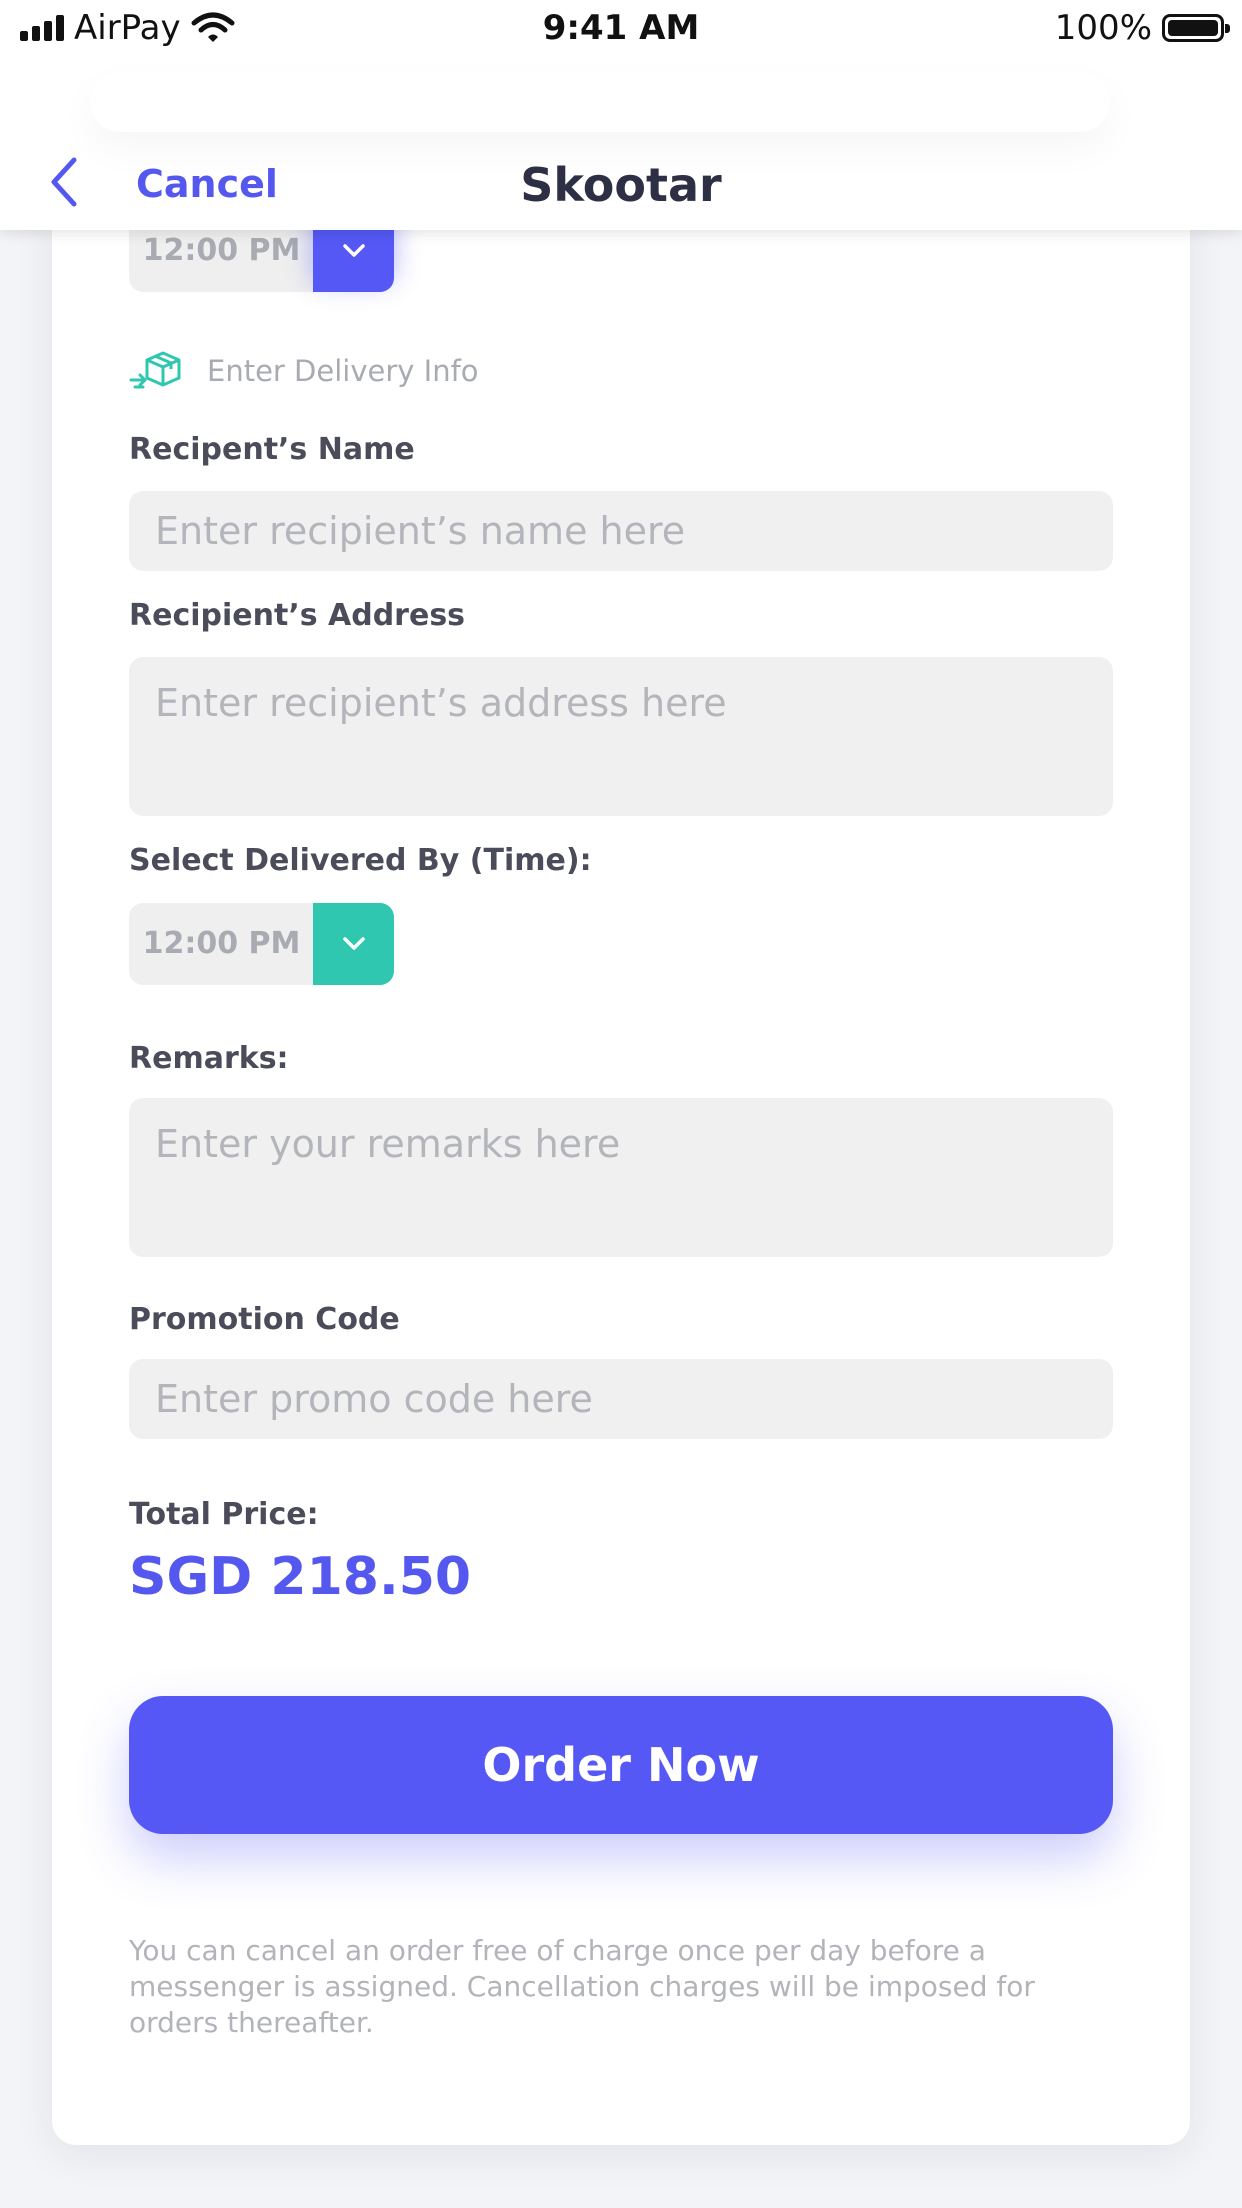 The image size is (1242, 2208). Describe the element at coordinates (264, 1319) in the screenshot. I see `promo-code-label: Promotion Code` at that location.